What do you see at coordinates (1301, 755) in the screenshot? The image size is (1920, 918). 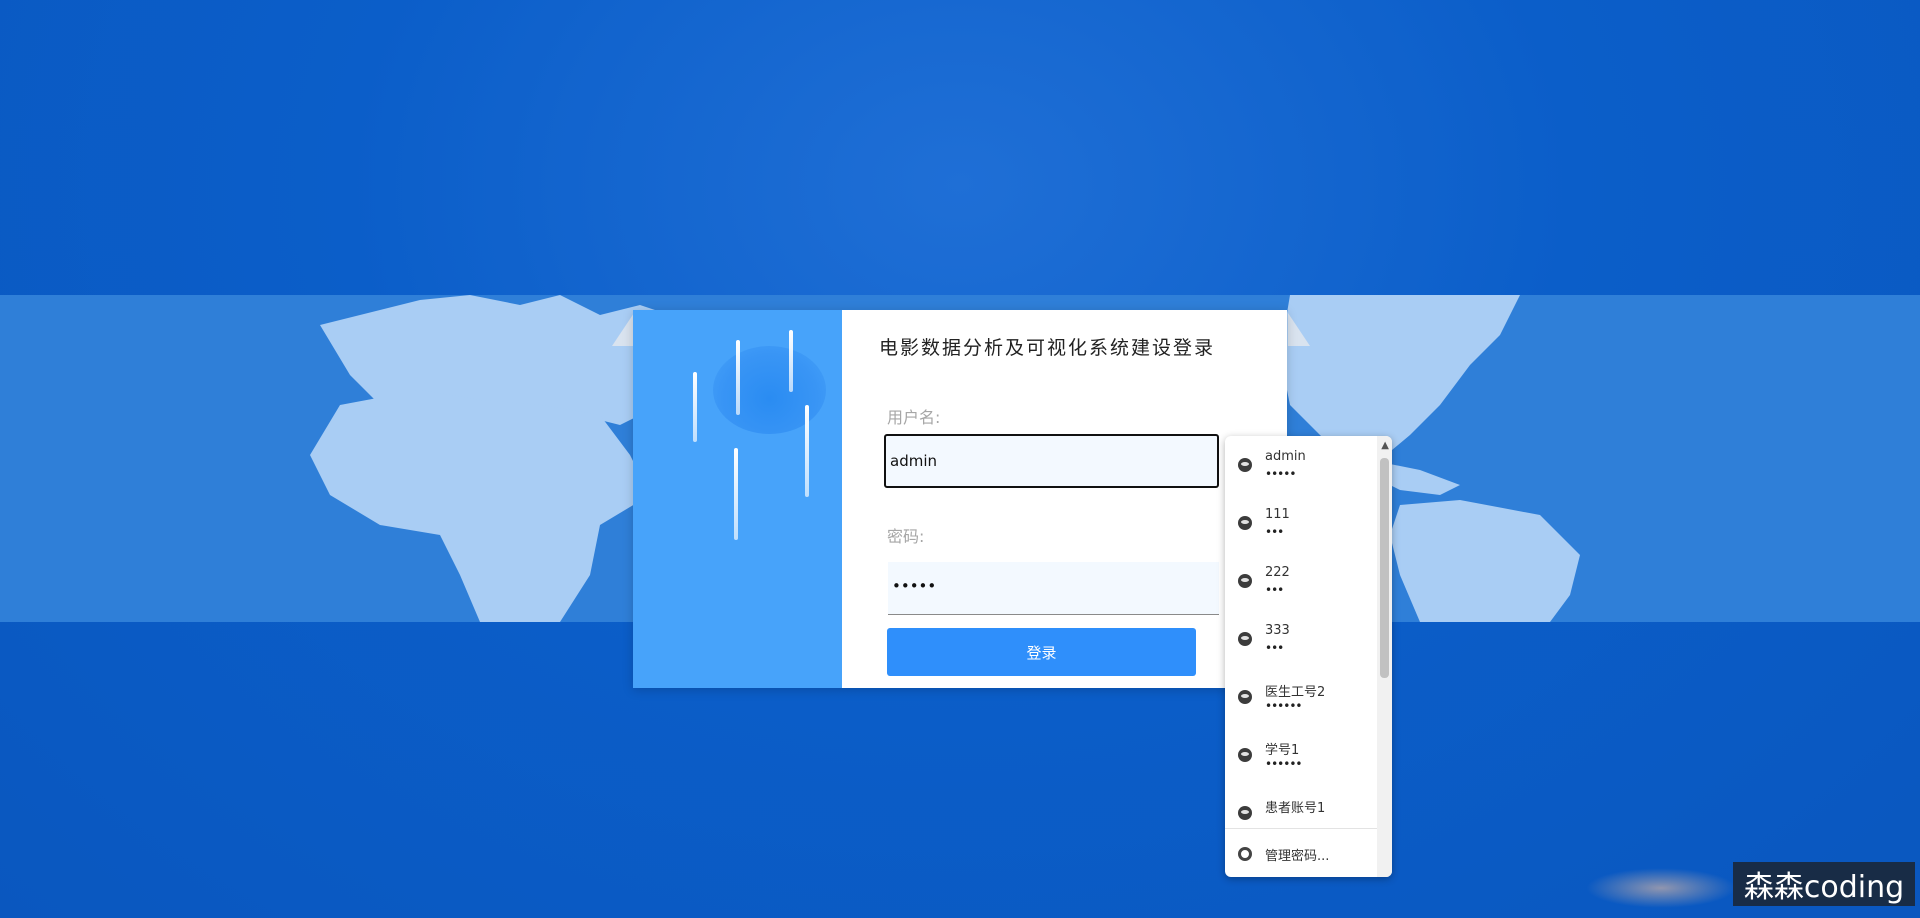 I see `autofill-entry: 学号1 ••••••` at bounding box center [1301, 755].